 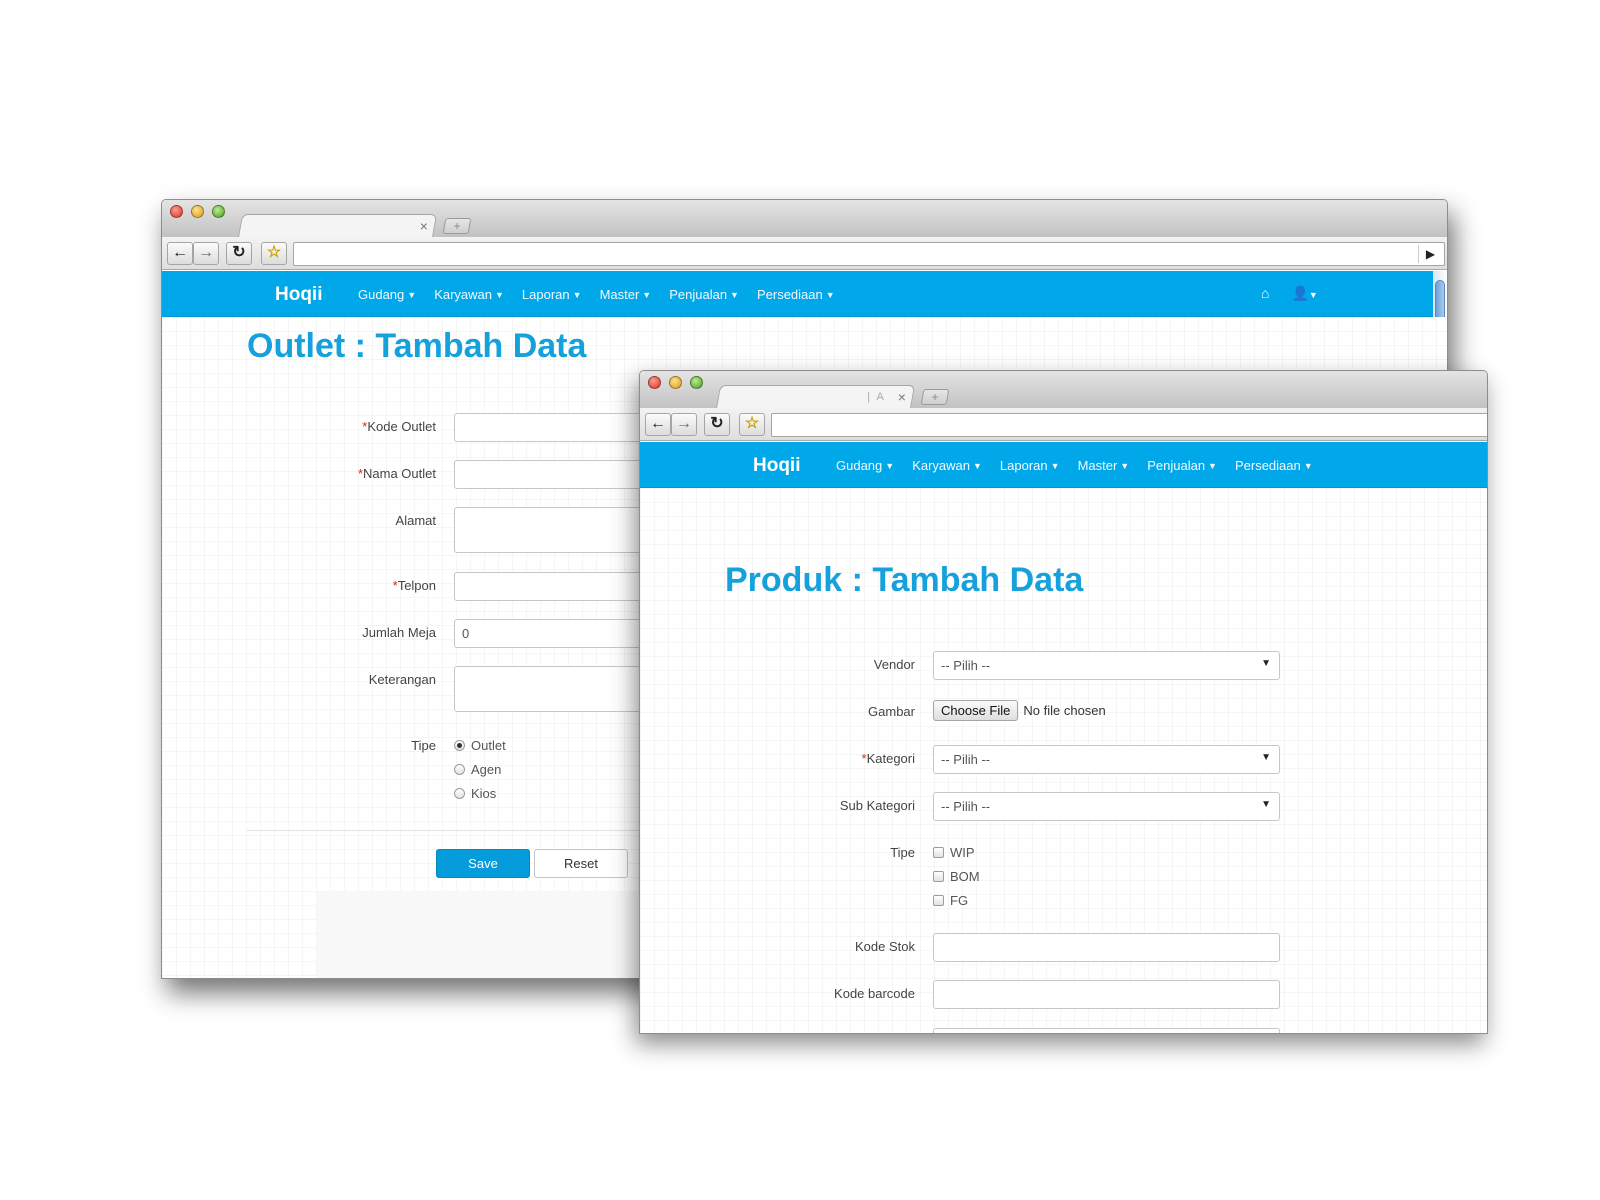 I want to click on navbar-right: ⌂ 👤▼, so click(x=1289, y=293).